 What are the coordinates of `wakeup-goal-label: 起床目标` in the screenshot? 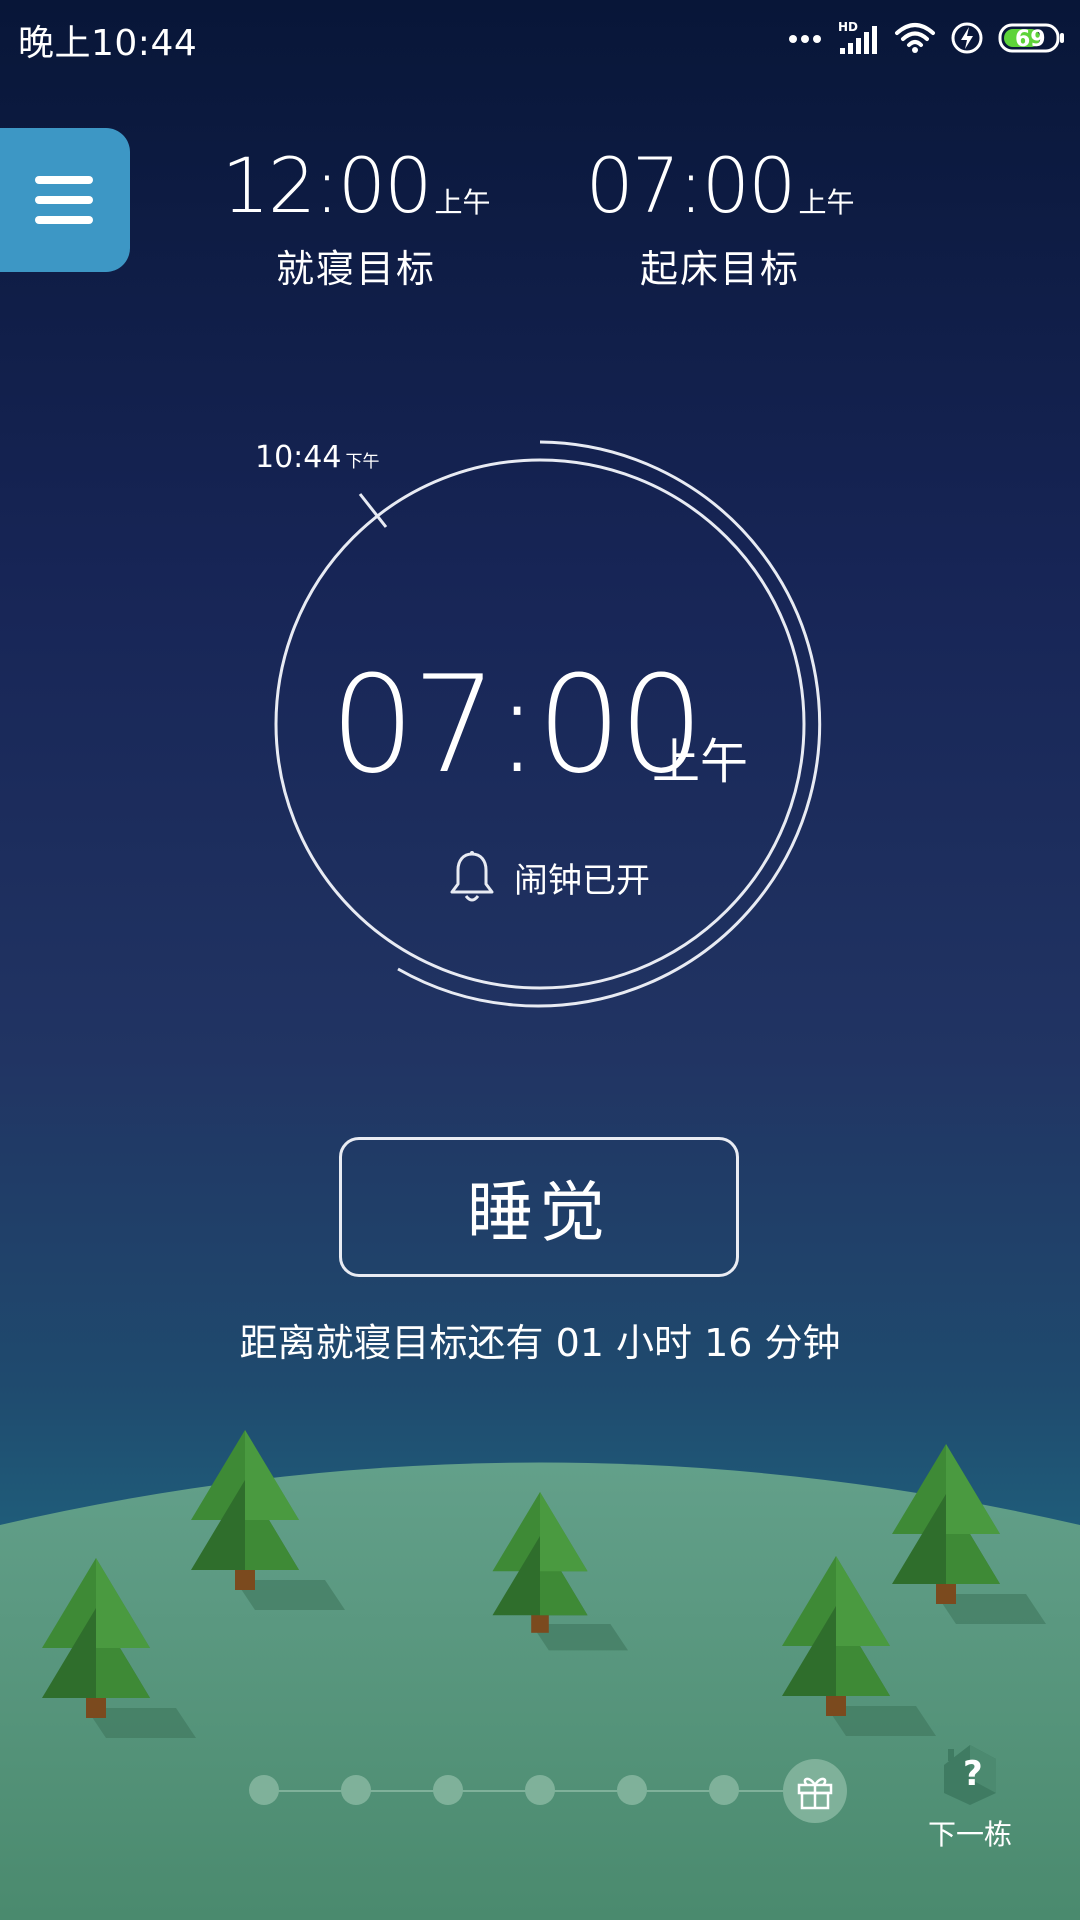 It's located at (719, 269).